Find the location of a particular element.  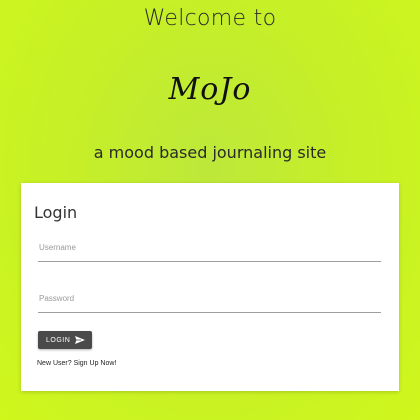

tagline: a mood based journaling site is located at coordinates (210, 152).